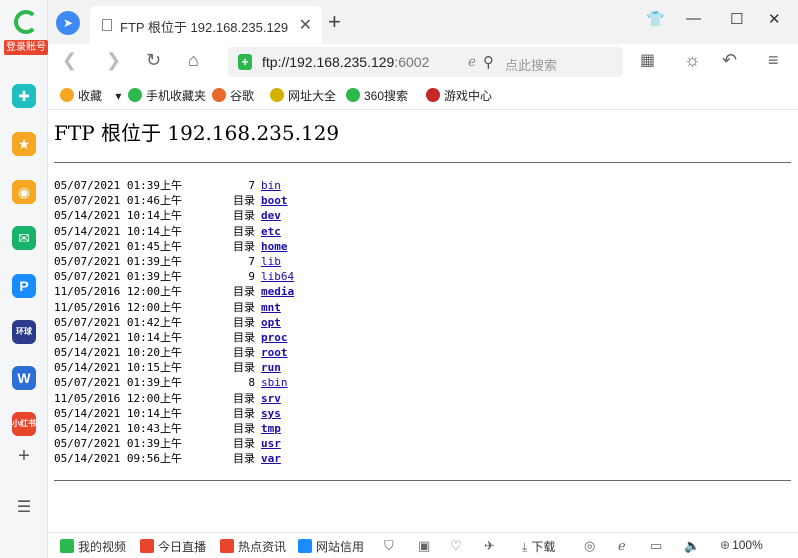 This screenshot has width=798, height=558. I want to click on apps-grid-icon: ▦, so click(647, 60).